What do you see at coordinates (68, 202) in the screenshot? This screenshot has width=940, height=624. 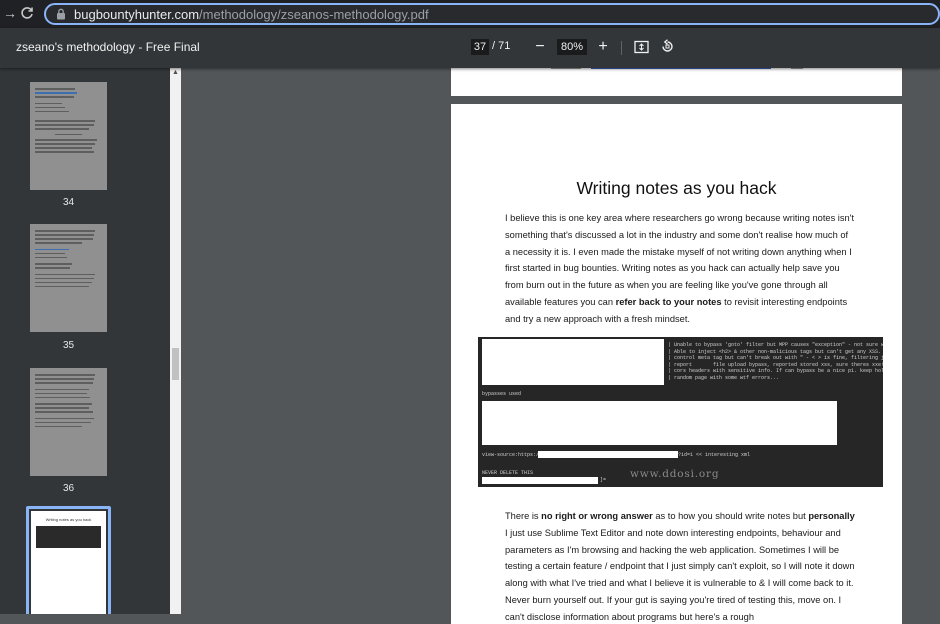 I see `thumbnail-label: 34` at bounding box center [68, 202].